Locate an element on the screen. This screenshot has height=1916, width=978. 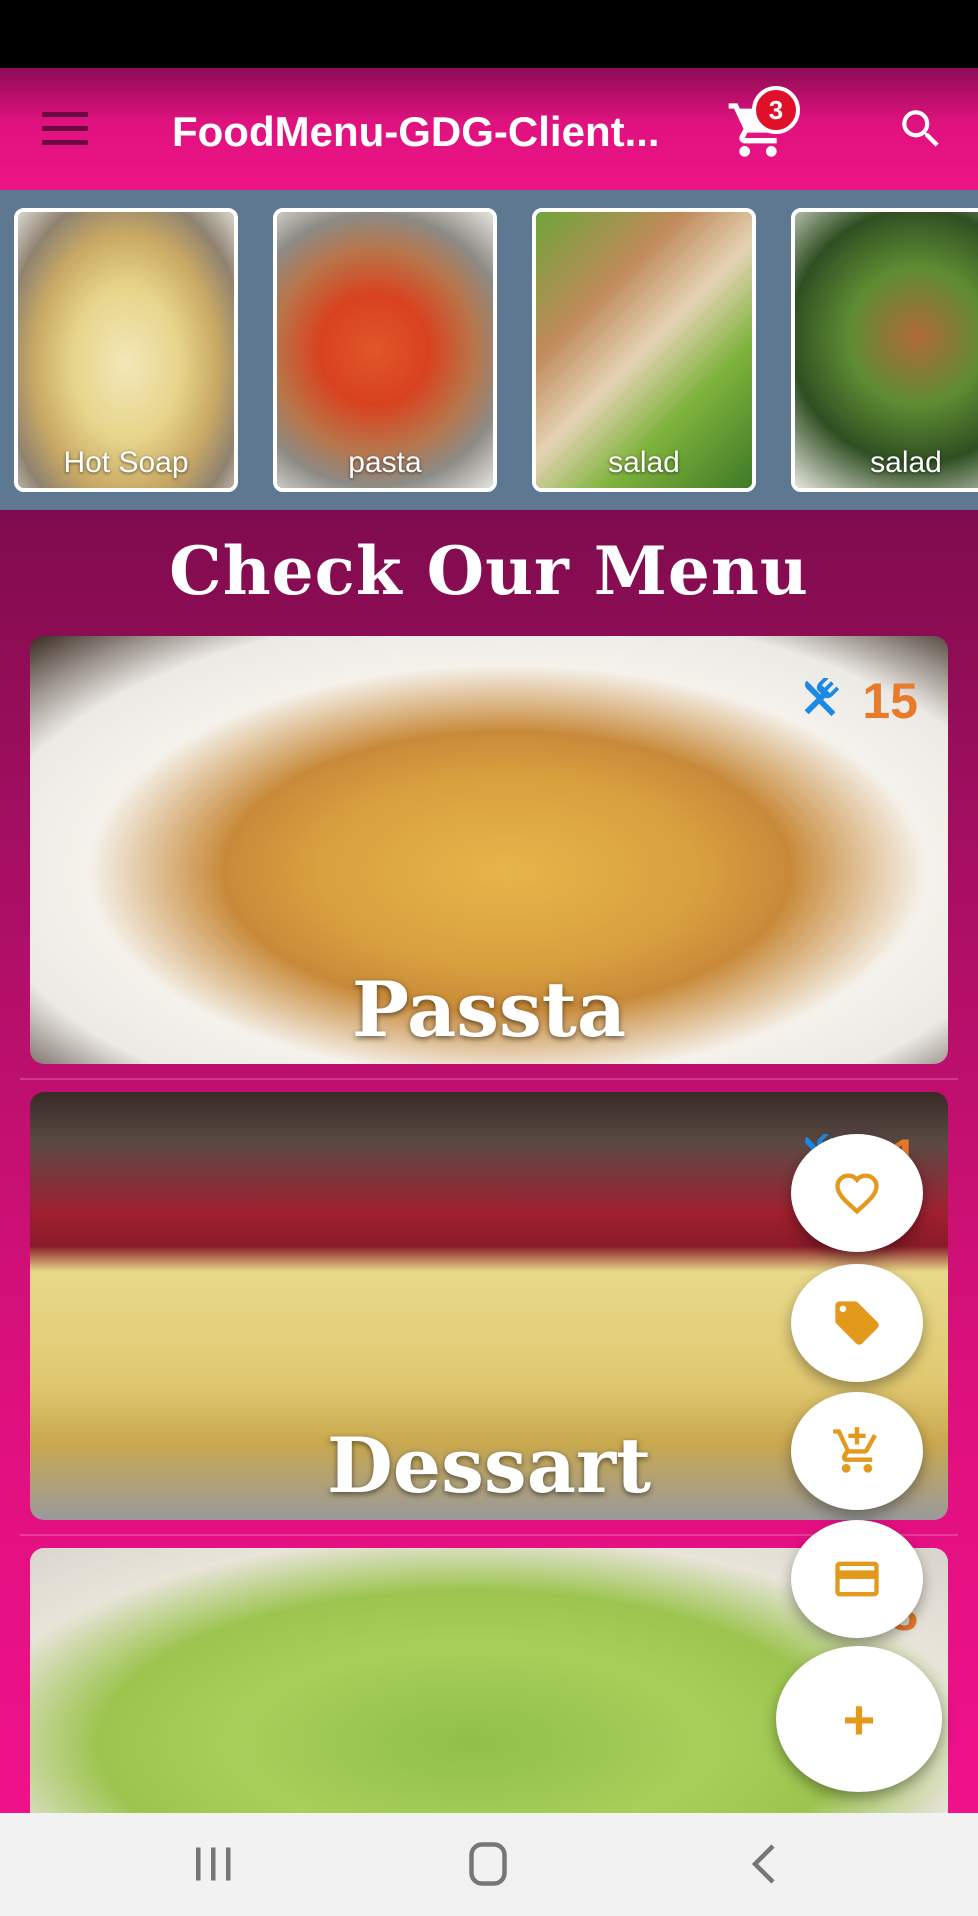
category-thumb: pasta is located at coordinates (385, 350).